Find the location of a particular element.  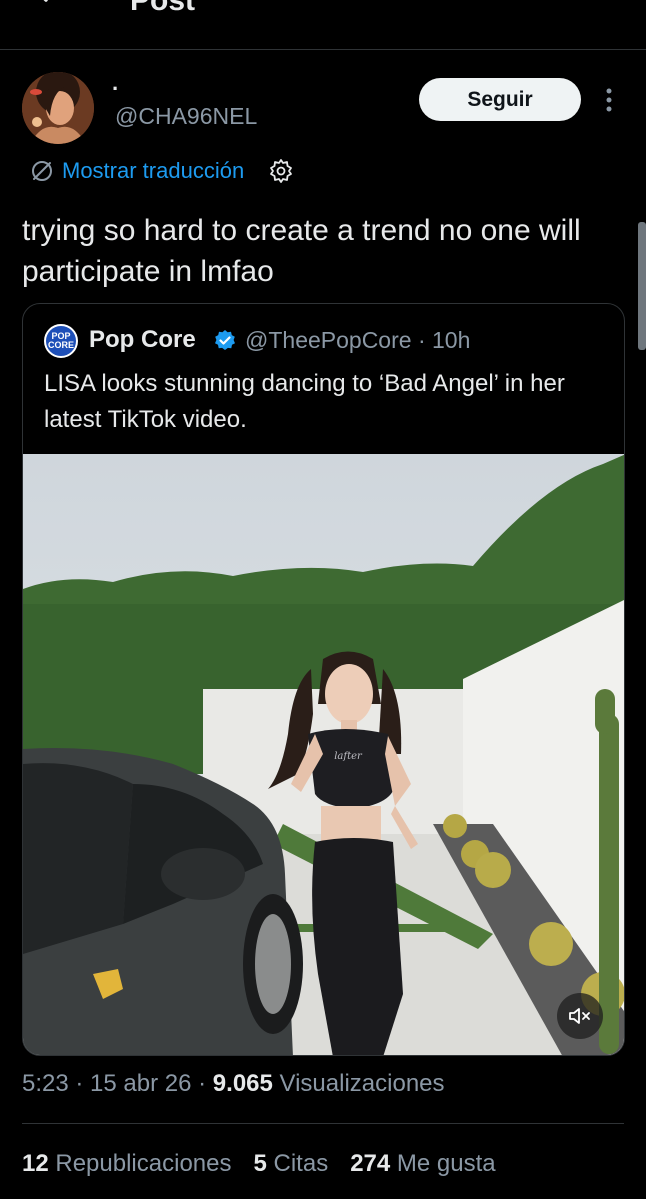

quoted-display-name: Pop Core is located at coordinates (142, 340).